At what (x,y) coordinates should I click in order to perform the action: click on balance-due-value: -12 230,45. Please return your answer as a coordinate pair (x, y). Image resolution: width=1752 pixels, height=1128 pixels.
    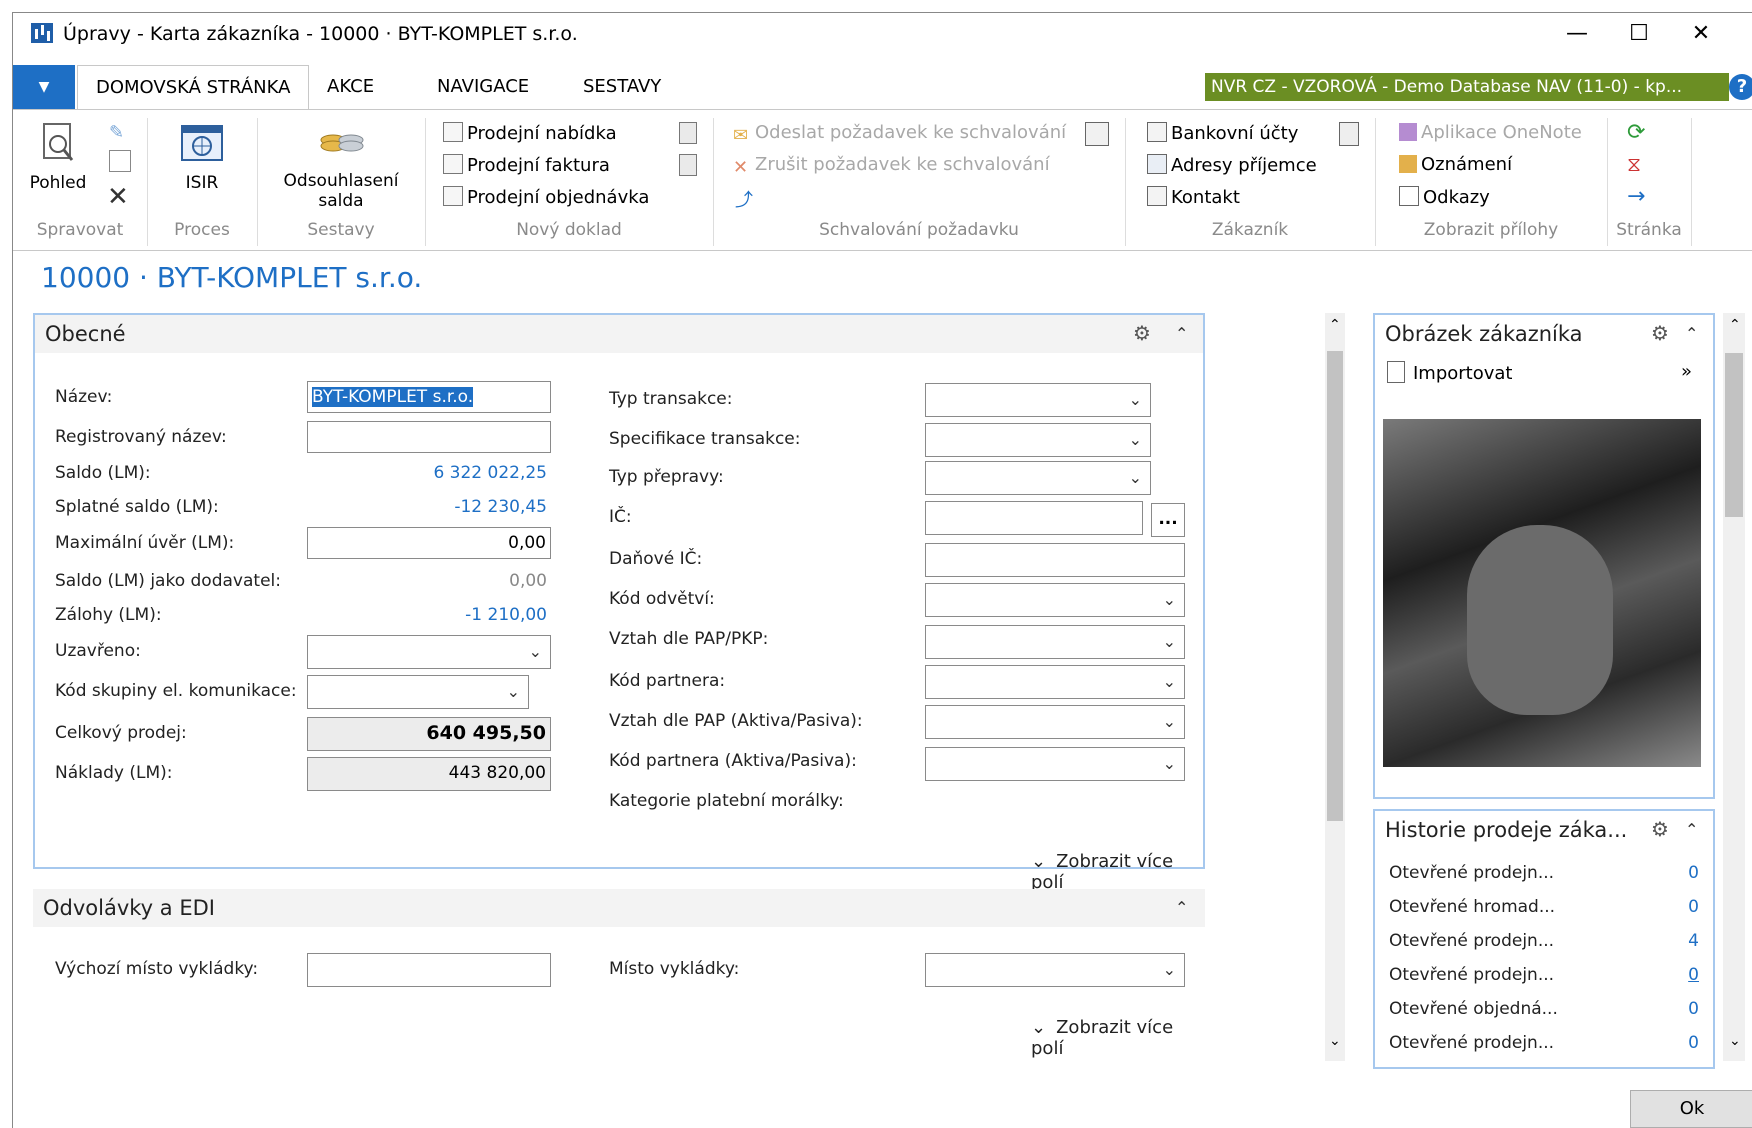
    Looking at the image, I should click on (427, 507).